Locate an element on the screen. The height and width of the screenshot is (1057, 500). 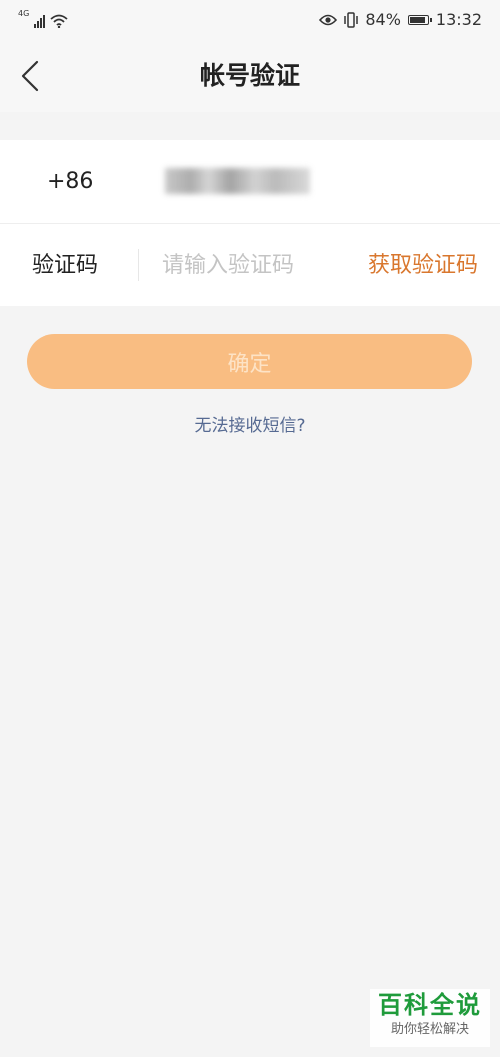
battery-percent: 84% is located at coordinates (383, 19).